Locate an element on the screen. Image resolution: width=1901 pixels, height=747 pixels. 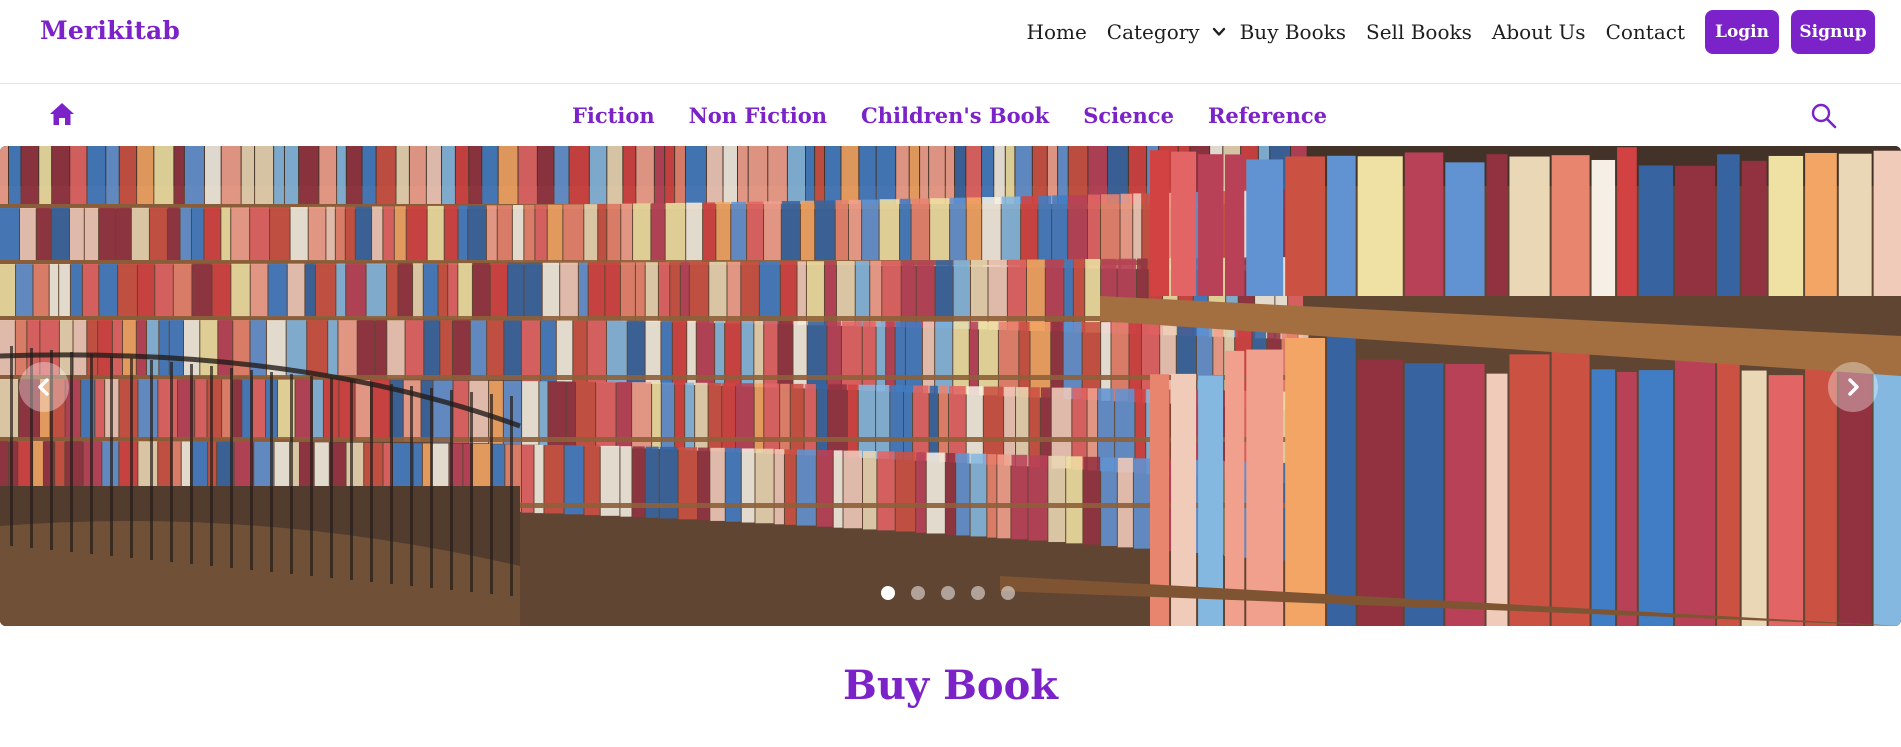
chevron-right-icon is located at coordinates (1853, 387).